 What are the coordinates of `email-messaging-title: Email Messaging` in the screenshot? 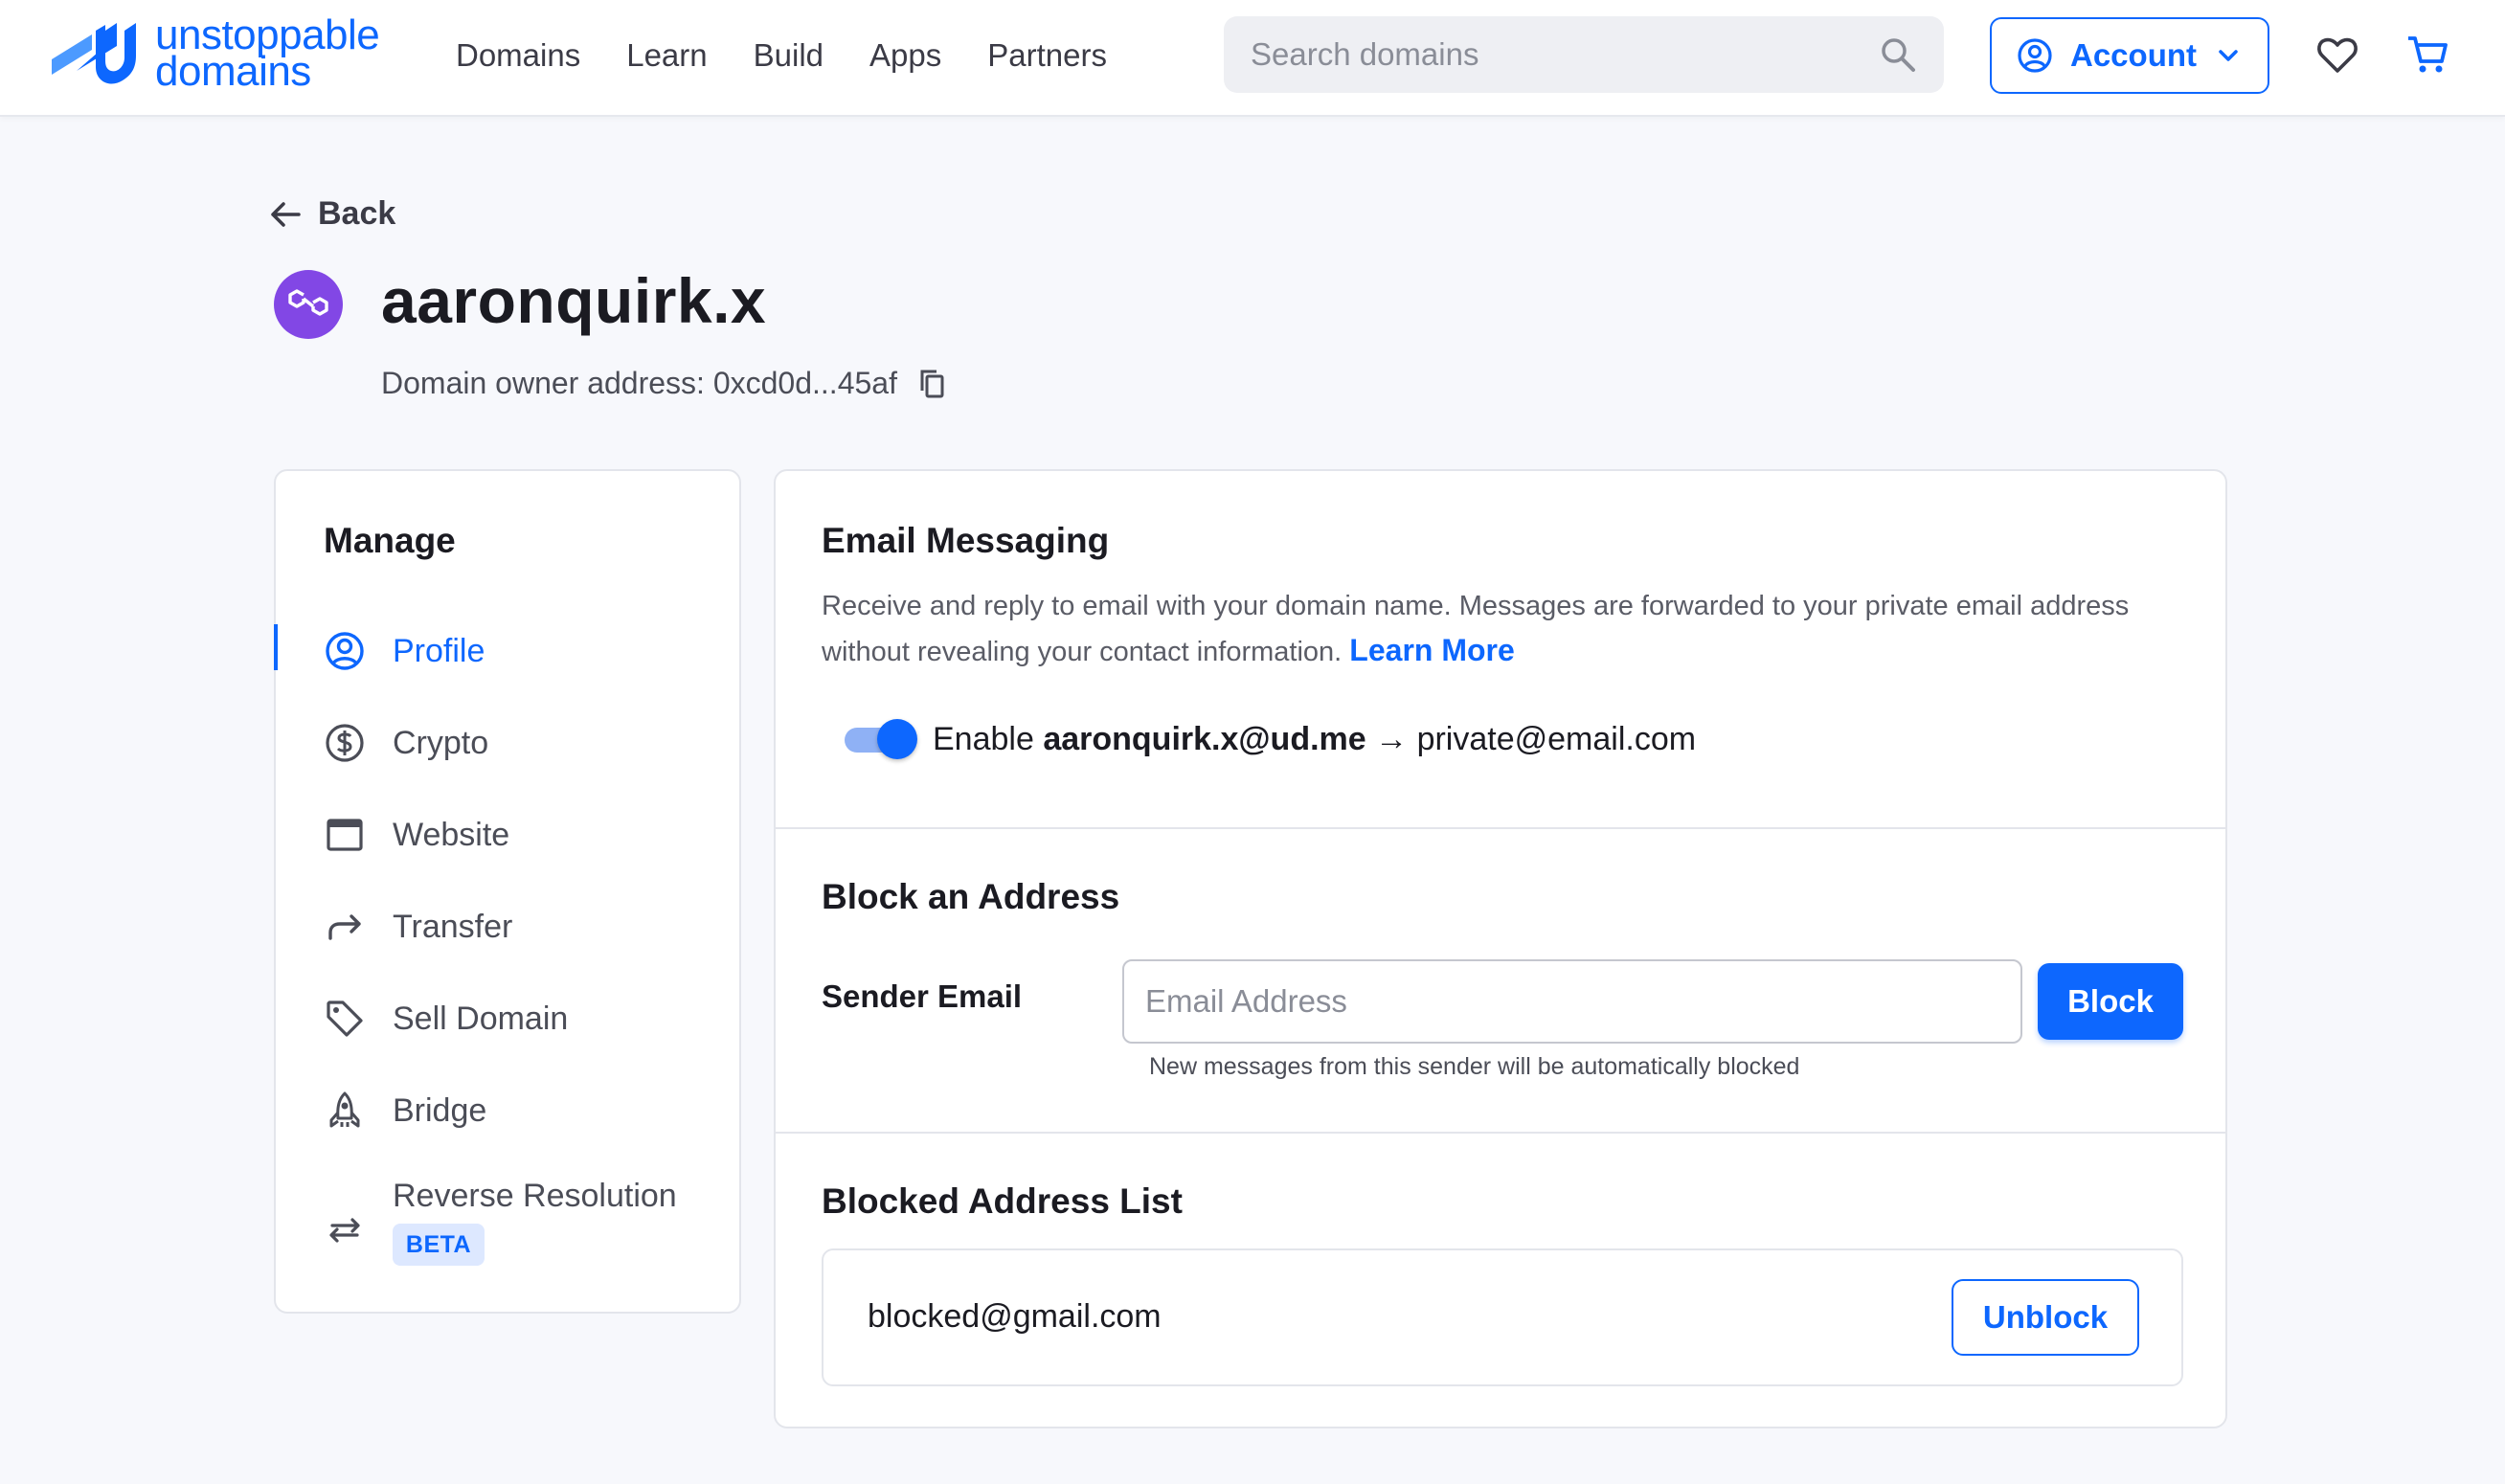 It's located at (966, 540).